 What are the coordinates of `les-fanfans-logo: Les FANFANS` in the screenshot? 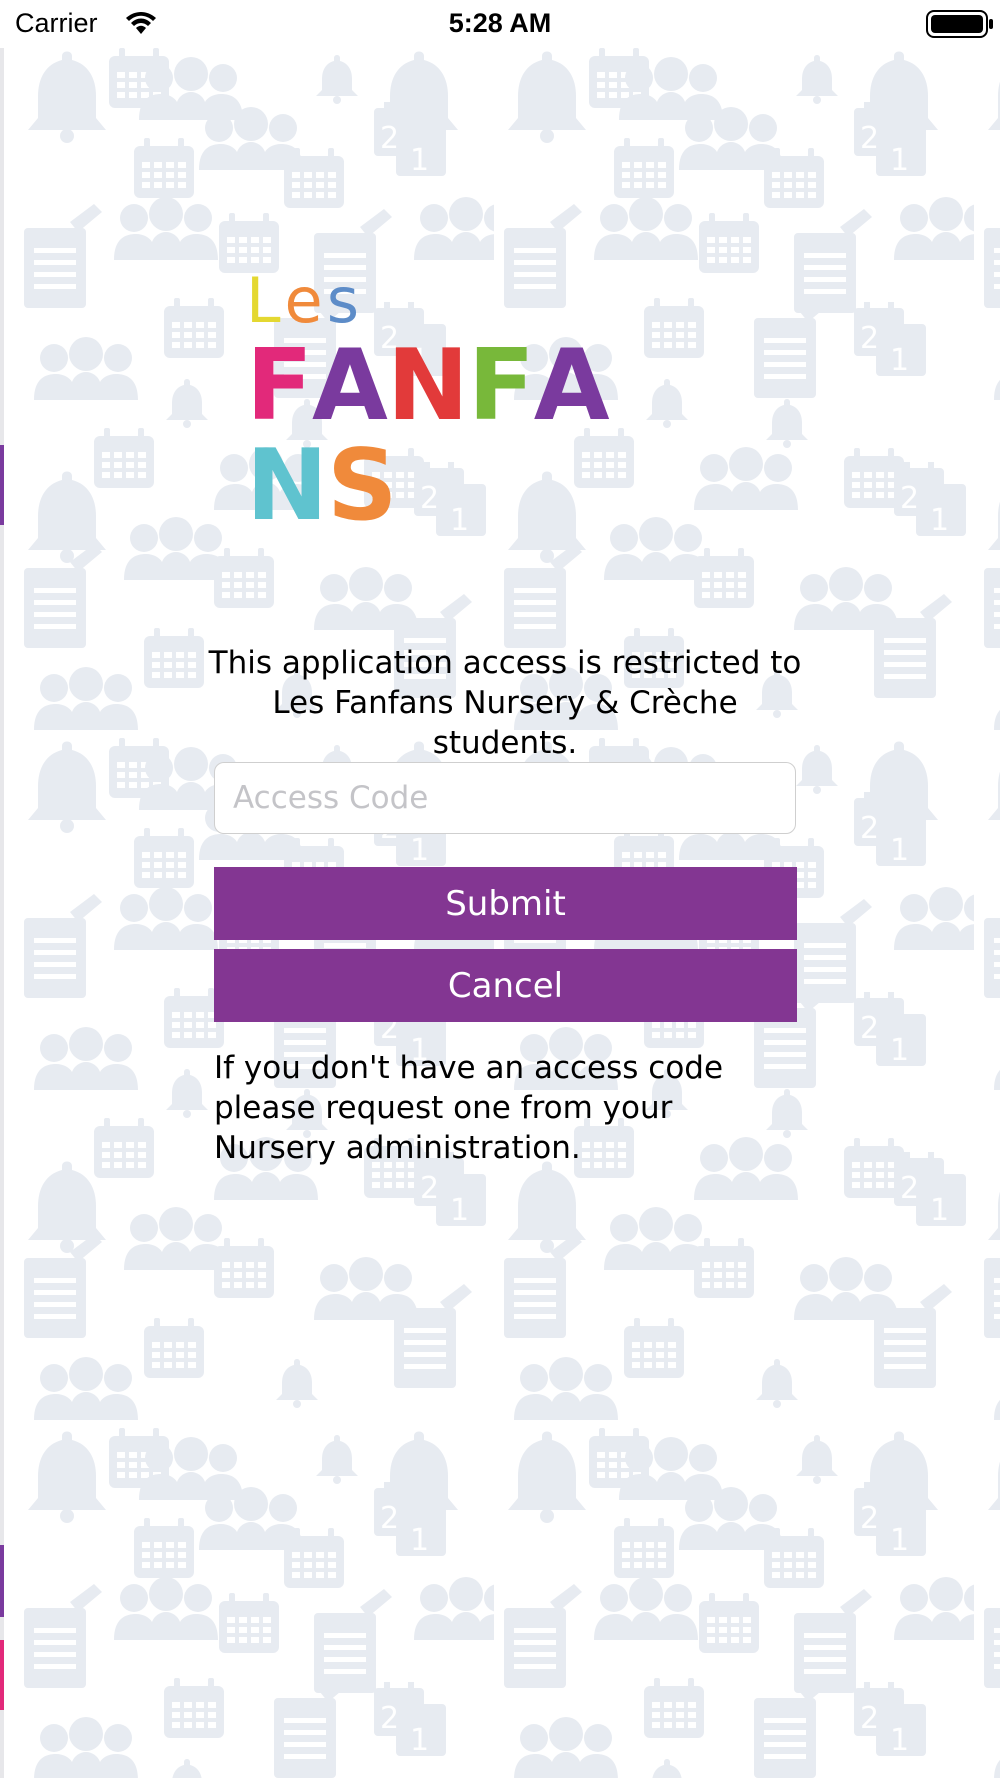 It's located at (456, 403).